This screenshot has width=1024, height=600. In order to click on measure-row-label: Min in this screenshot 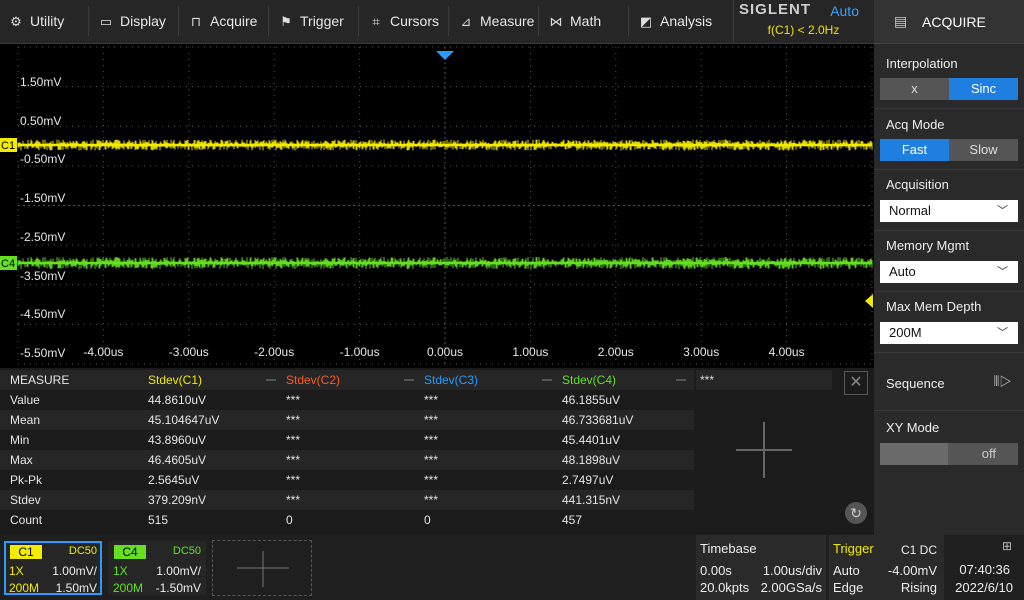, I will do `click(20, 440)`.